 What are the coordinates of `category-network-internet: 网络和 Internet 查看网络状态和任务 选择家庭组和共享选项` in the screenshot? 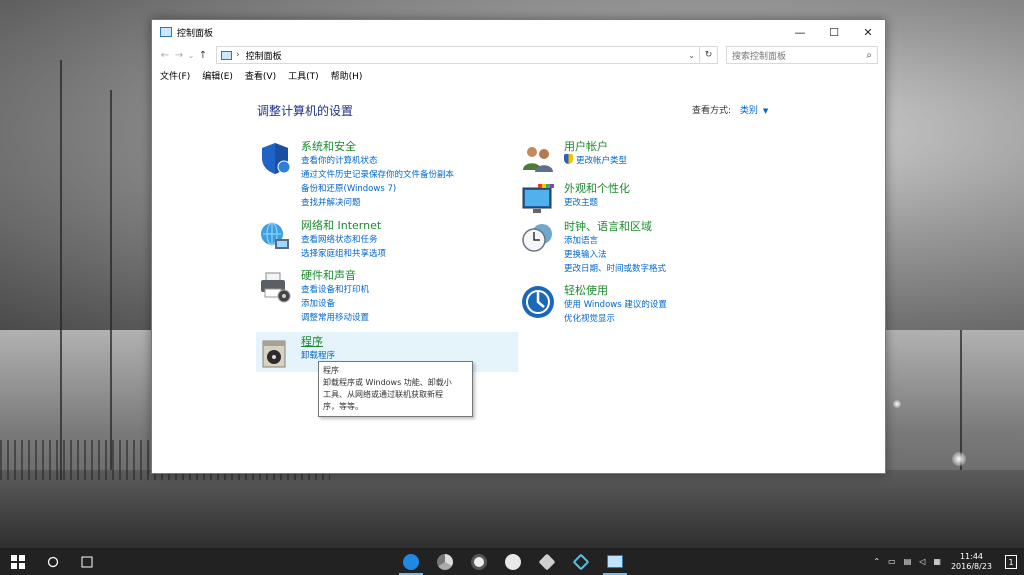 It's located at (321, 240).